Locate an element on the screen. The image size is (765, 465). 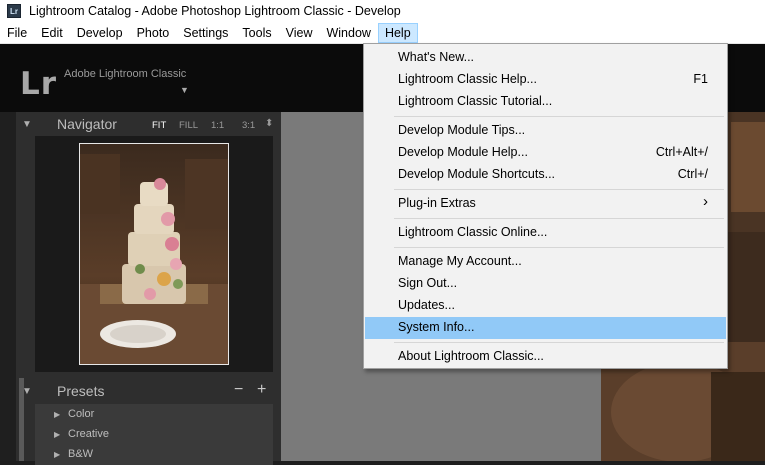
menu-tools: Tools is located at coordinates (256, 33).